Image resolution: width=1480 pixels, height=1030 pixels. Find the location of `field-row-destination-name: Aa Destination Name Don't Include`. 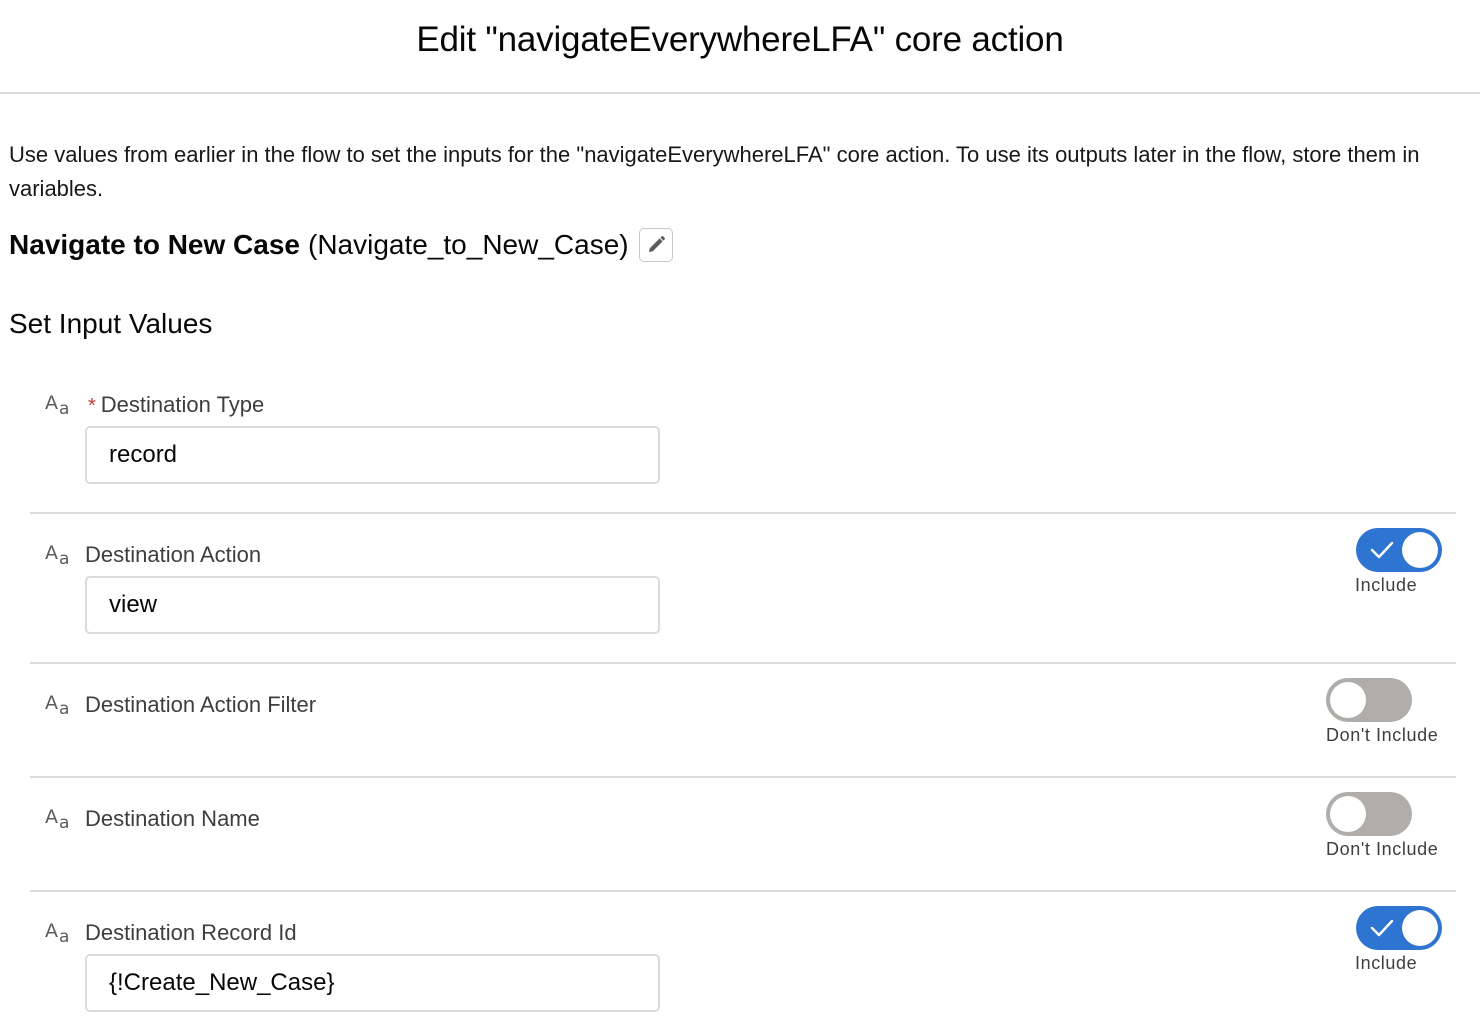

field-row-destination-name: Aa Destination Name Don't Include is located at coordinates (743, 842).